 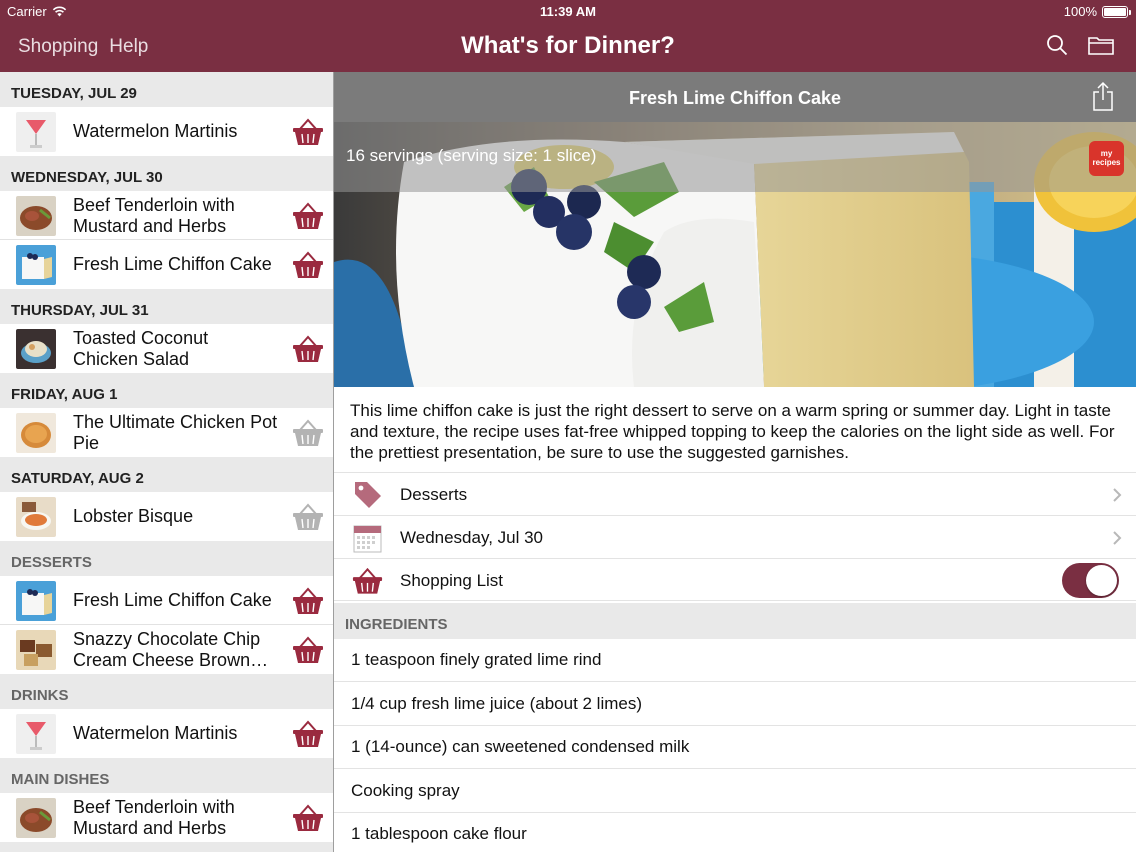 What do you see at coordinates (735, 579) in the screenshot?
I see `shopping-list-row: Shopping List` at bounding box center [735, 579].